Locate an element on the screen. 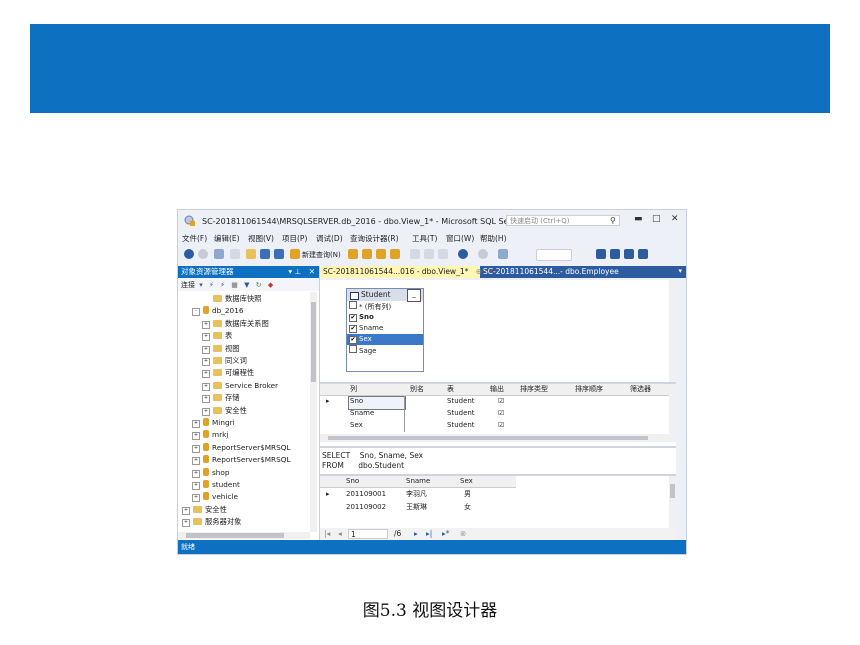 This screenshot has height=645, width=860. new-query-button: 新建查询(N) is located at coordinates (321, 255).